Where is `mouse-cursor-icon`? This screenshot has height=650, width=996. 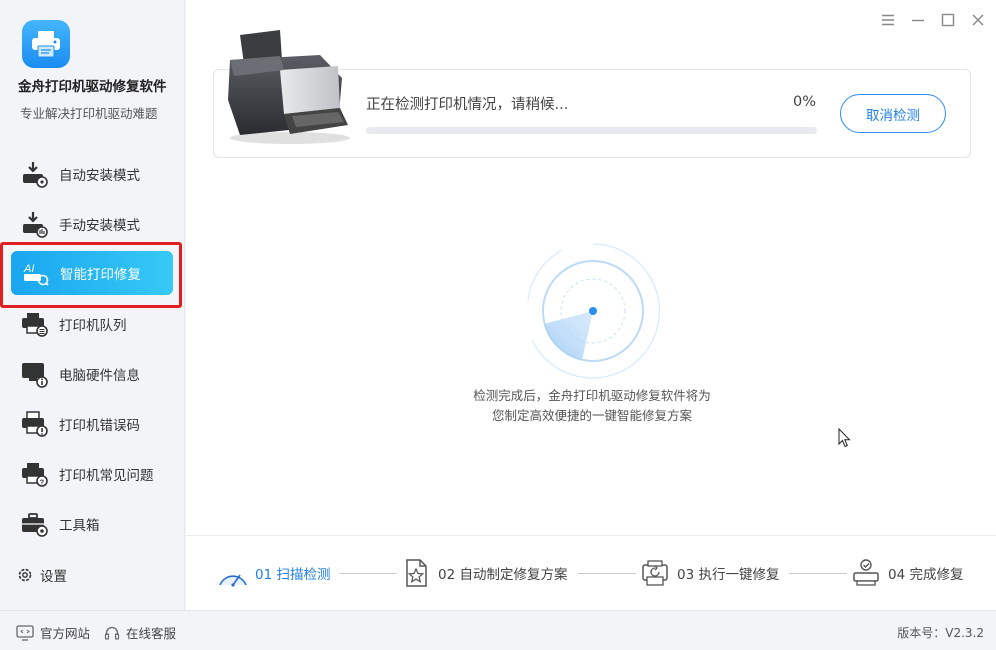 mouse-cursor-icon is located at coordinates (844, 438).